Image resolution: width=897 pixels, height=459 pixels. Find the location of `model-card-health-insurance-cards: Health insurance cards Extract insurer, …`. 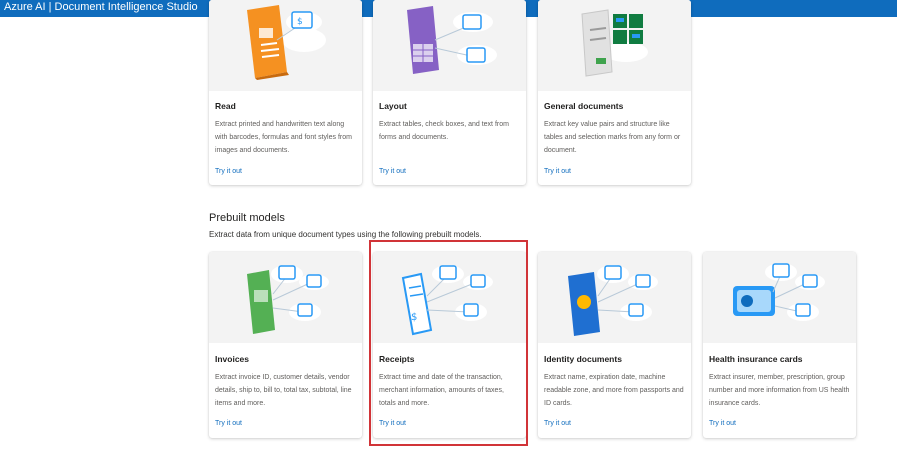

model-card-health-insurance-cards: Health insurance cards Extract insurer, … is located at coordinates (779, 345).